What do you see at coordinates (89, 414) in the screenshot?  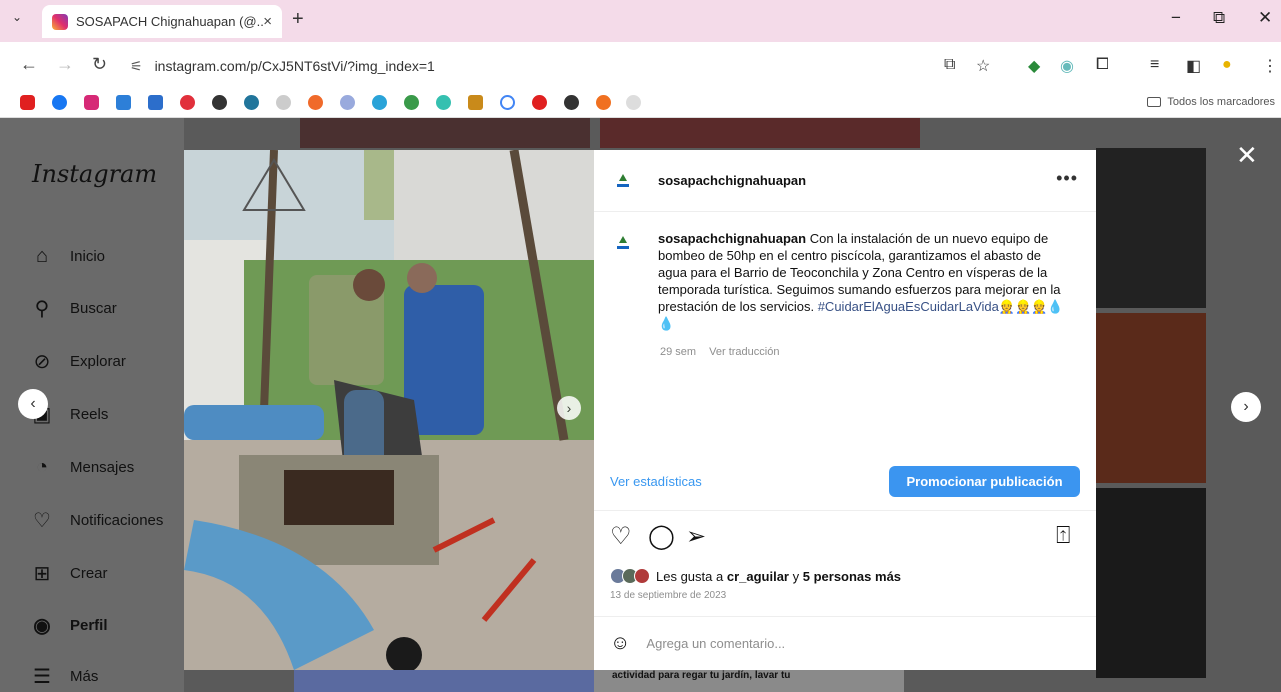 I see `sidebar-item-label: Reels` at bounding box center [89, 414].